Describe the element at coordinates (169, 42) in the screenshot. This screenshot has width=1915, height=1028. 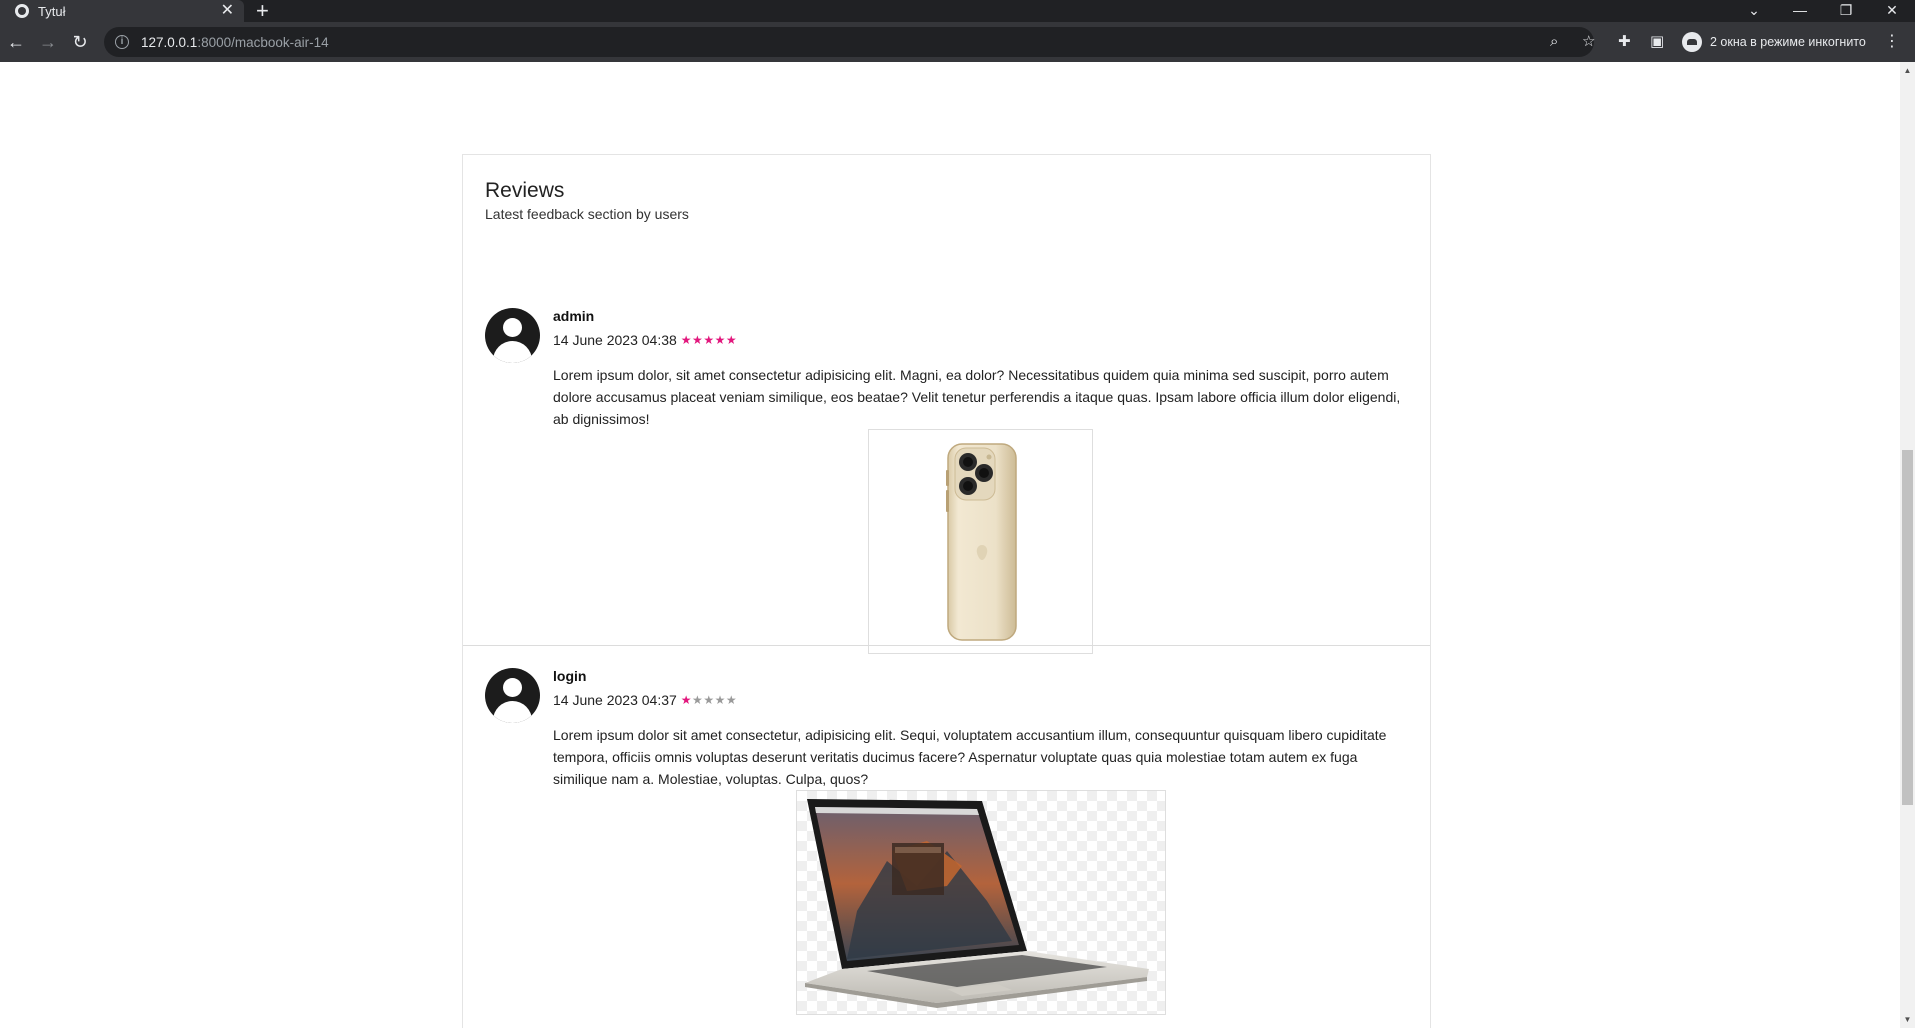
I see `url-host: 127.0.0.1` at that location.